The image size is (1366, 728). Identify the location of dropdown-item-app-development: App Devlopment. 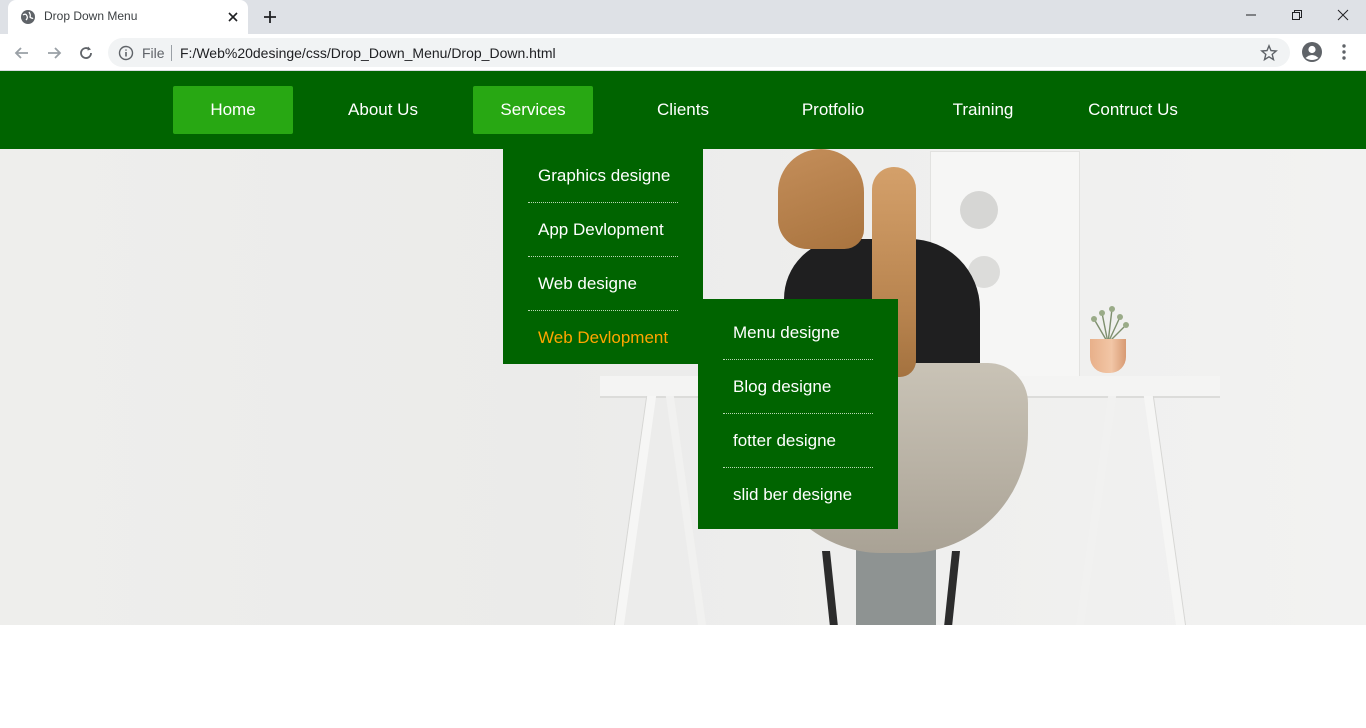
(603, 230).